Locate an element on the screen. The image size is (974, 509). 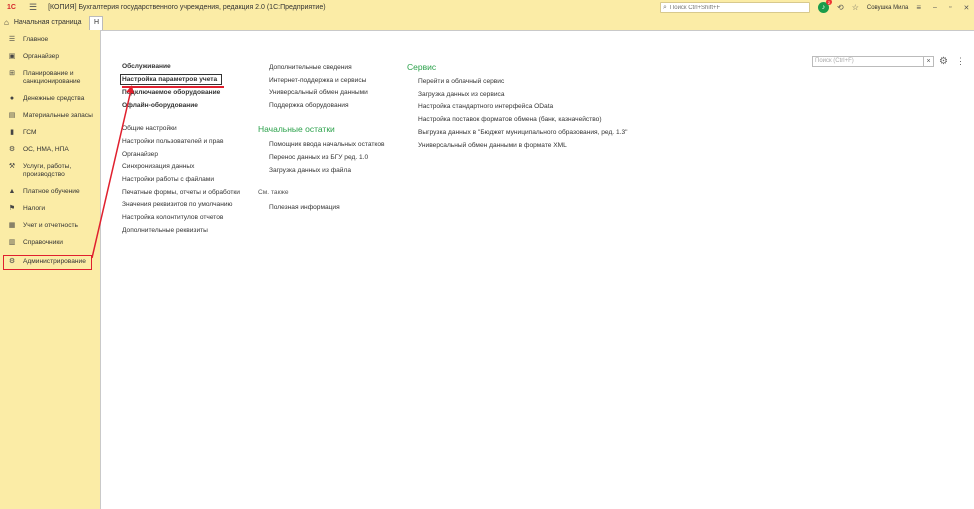
maximize-icon: ▫ is located at coordinates (950, 7).